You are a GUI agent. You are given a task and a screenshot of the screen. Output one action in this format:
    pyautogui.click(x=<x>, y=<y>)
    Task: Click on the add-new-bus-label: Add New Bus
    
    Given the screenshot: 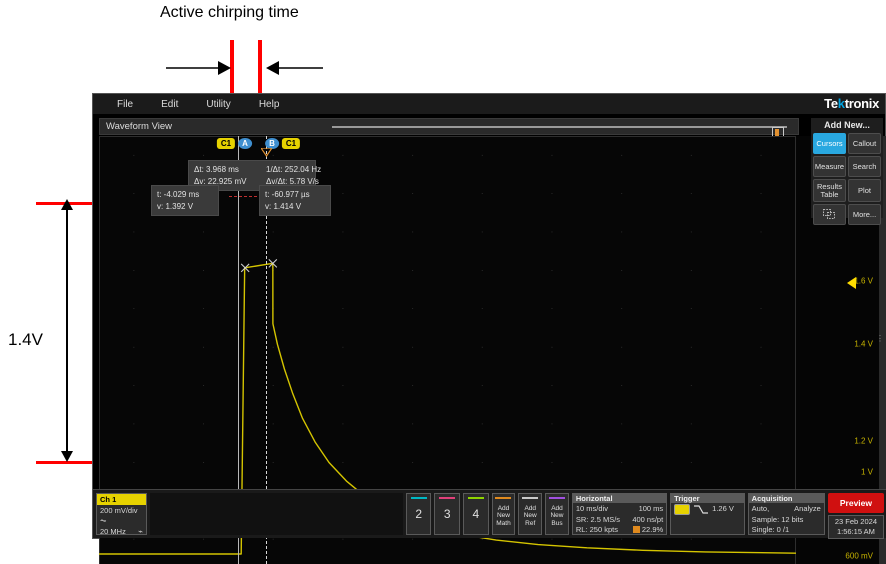 What is the action you would take?
    pyautogui.click(x=557, y=515)
    